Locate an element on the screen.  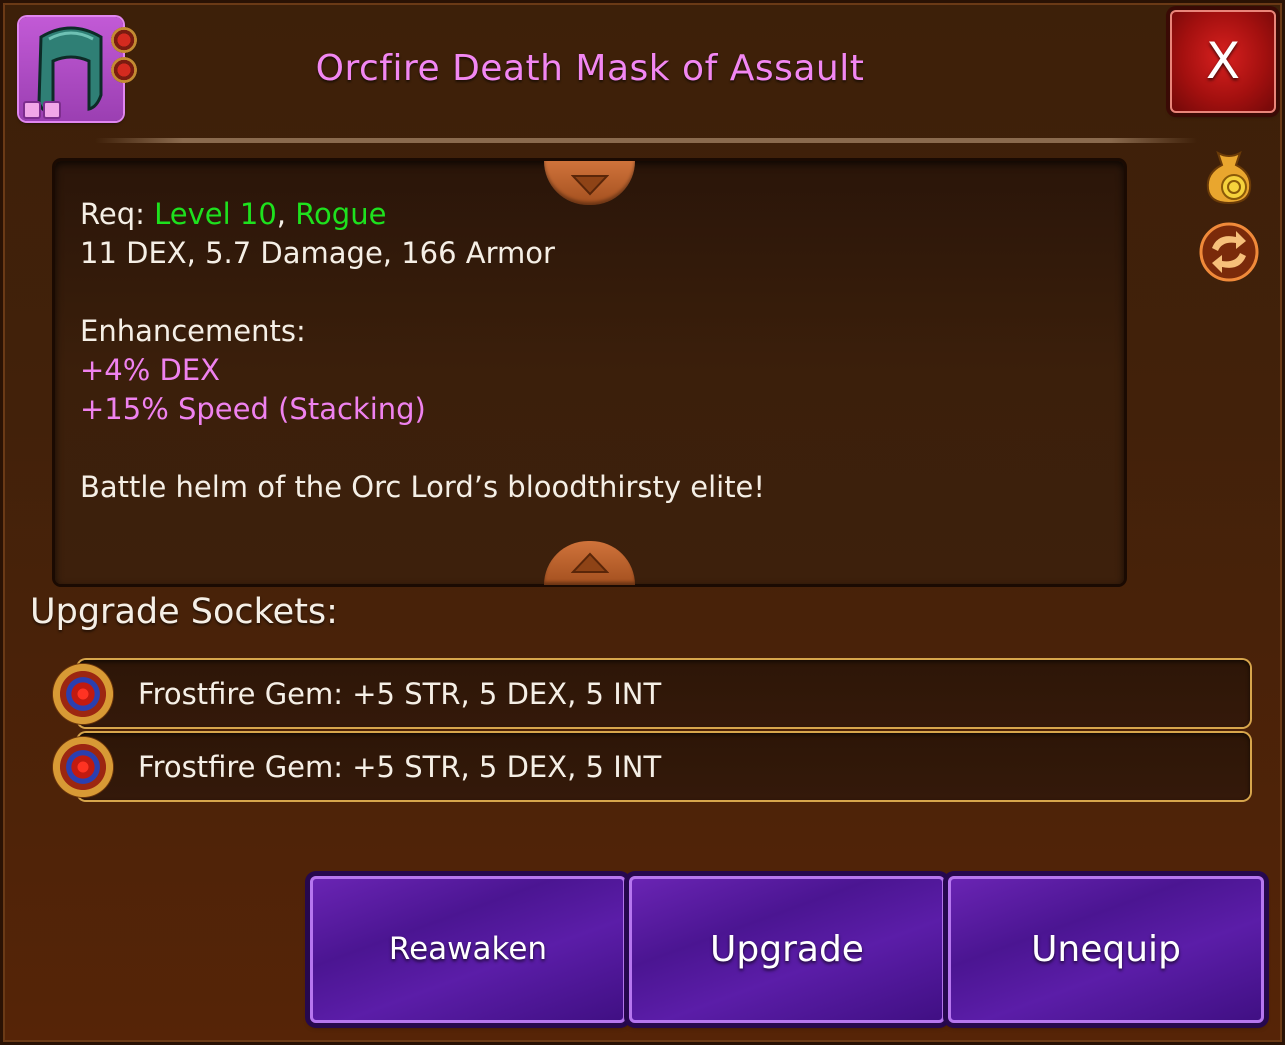
gold-bag-icon is located at coordinates (1229, 176).